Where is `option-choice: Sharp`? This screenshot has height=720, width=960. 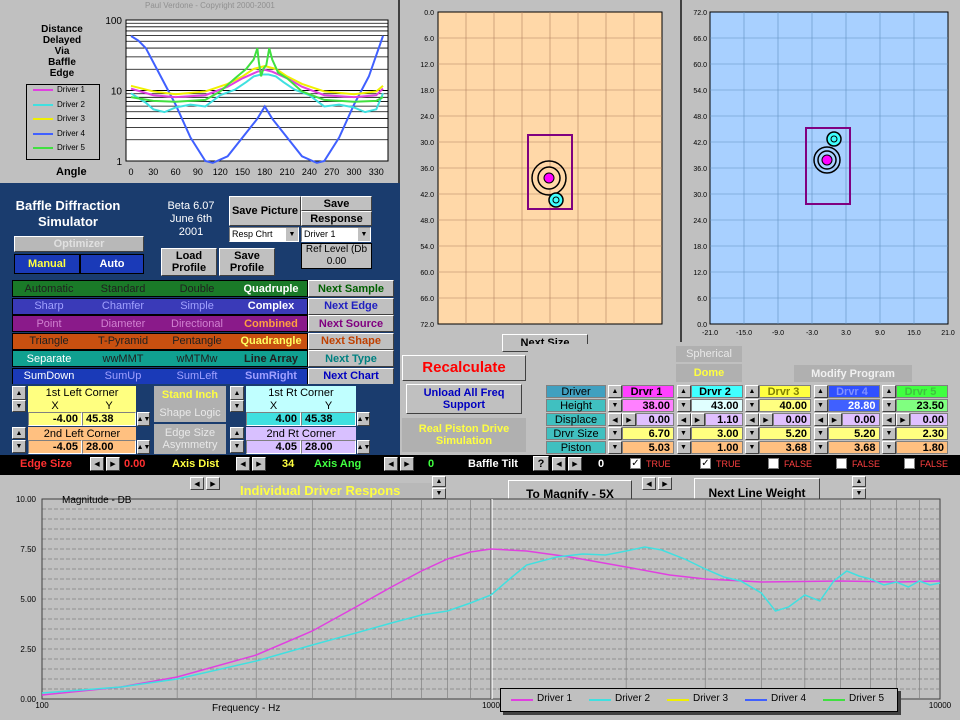
option-choice: Sharp is located at coordinates (49, 306).